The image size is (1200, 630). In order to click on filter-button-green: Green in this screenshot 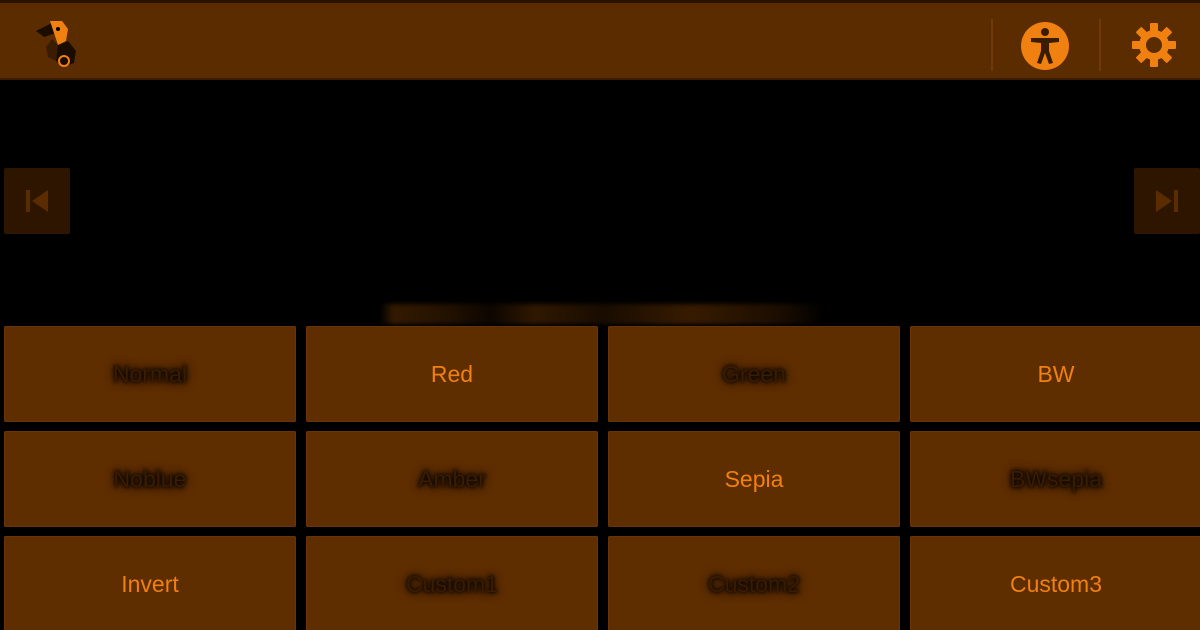, I will do `click(754, 374)`.